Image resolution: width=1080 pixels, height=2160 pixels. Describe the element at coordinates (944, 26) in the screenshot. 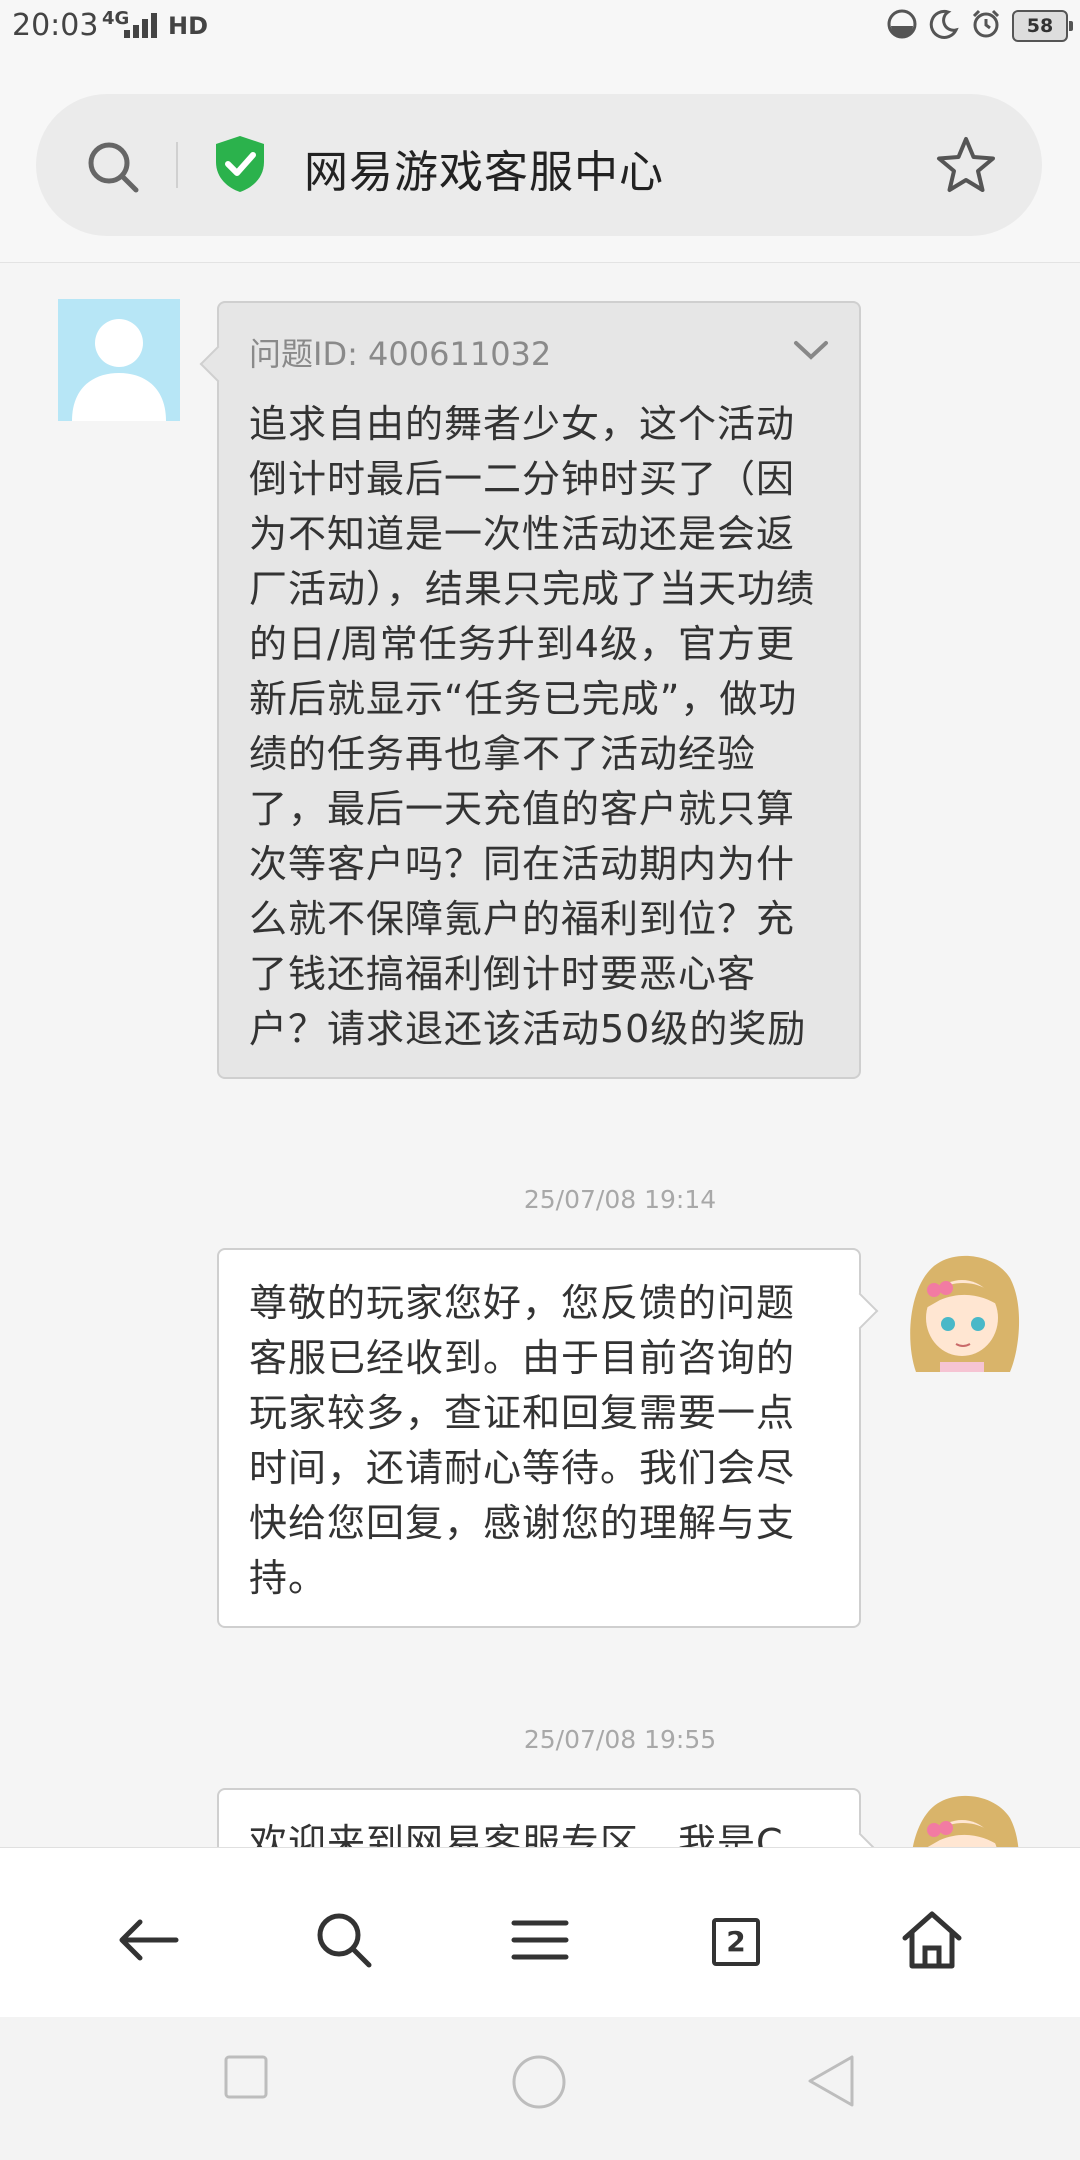

I see `moon-icon` at that location.